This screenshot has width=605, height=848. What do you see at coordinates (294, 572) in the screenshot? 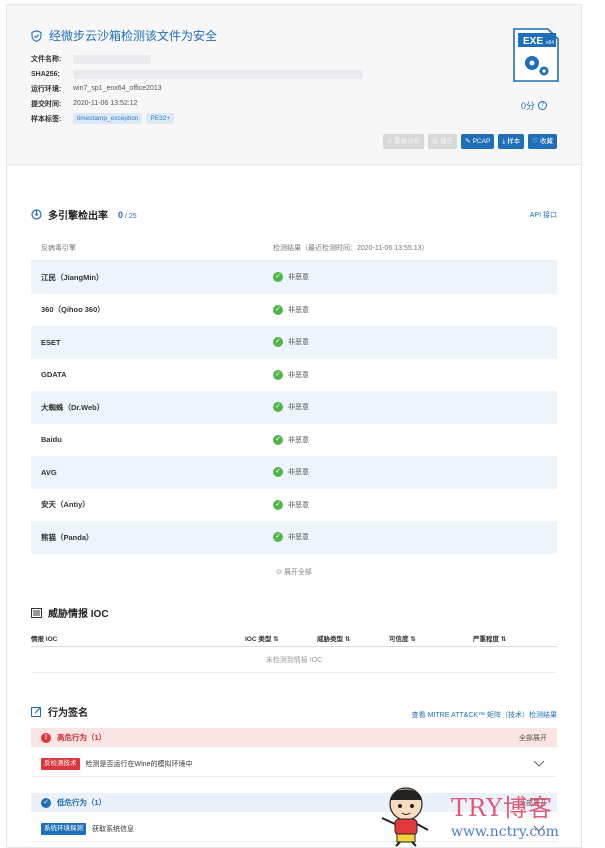
I see `expand-all-button: ⊙ 展开全部` at bounding box center [294, 572].